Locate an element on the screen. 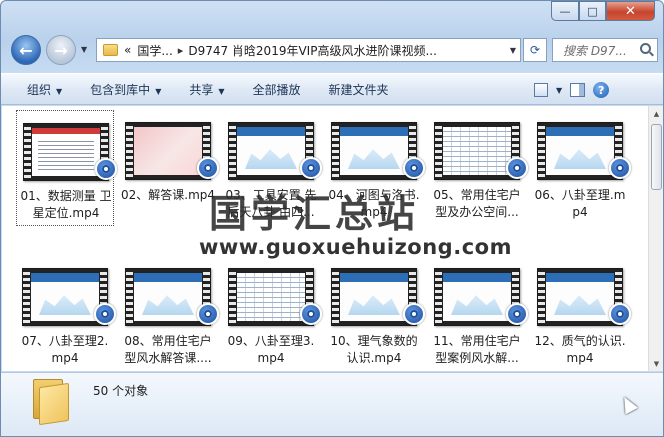 Image resolution: width=664 pixels, height=437 pixels. share-button: 共享 ▼ is located at coordinates (206, 89).